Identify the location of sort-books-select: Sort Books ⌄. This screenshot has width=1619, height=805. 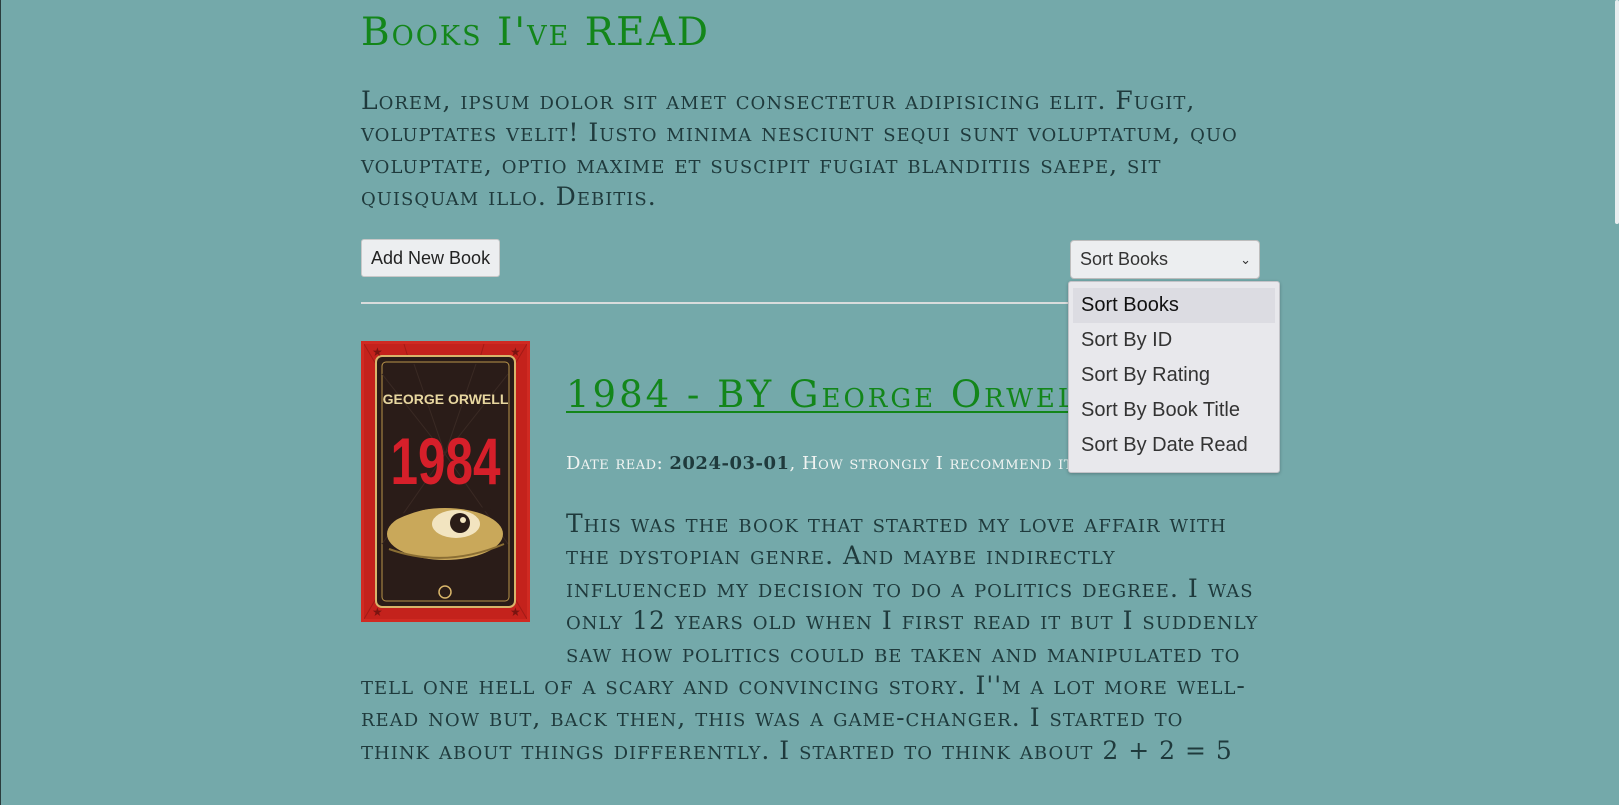
(1165, 259).